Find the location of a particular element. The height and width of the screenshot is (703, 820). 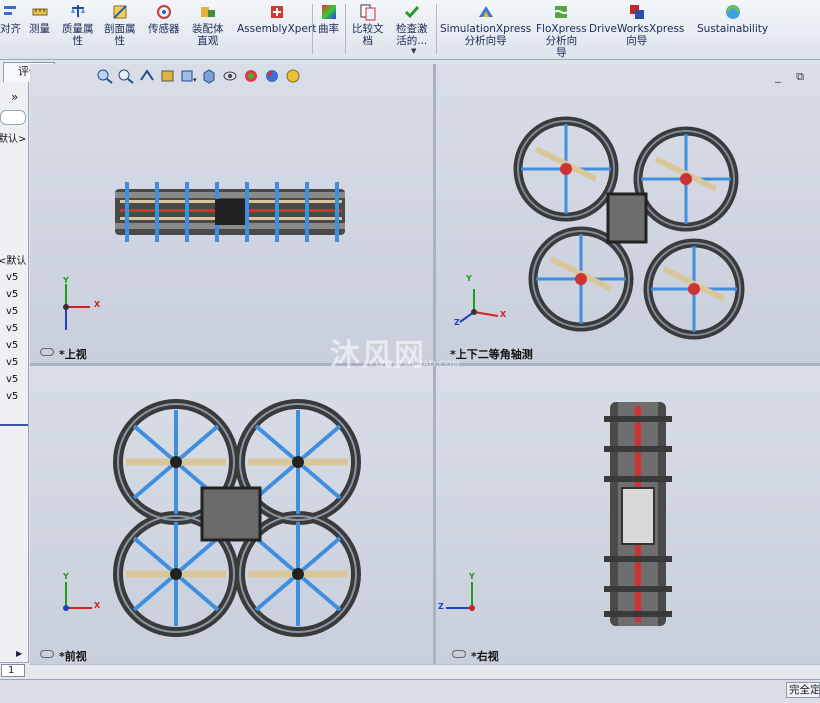

display-style-icon is located at coordinates (210, 76).